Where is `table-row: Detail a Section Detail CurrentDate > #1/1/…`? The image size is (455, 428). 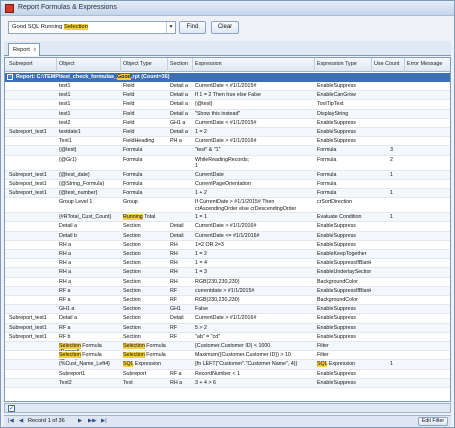 table-row: Detail a Section Detail CurrentDate > #1/1/… is located at coordinates (227, 227).